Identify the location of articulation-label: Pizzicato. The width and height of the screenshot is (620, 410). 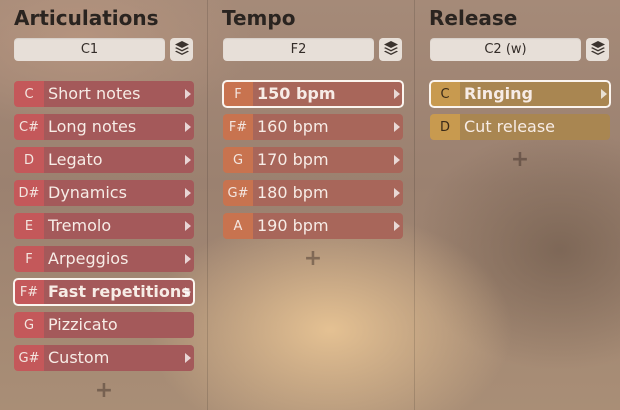
(119, 325).